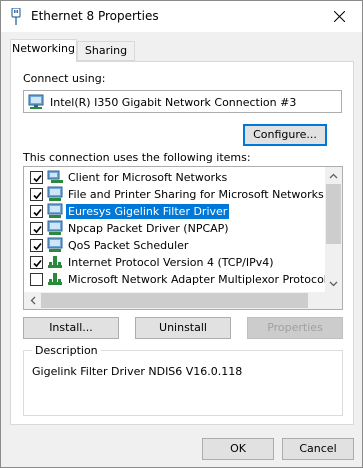 This screenshot has height=468, width=363. I want to click on chevron-up-icon, so click(333, 175).